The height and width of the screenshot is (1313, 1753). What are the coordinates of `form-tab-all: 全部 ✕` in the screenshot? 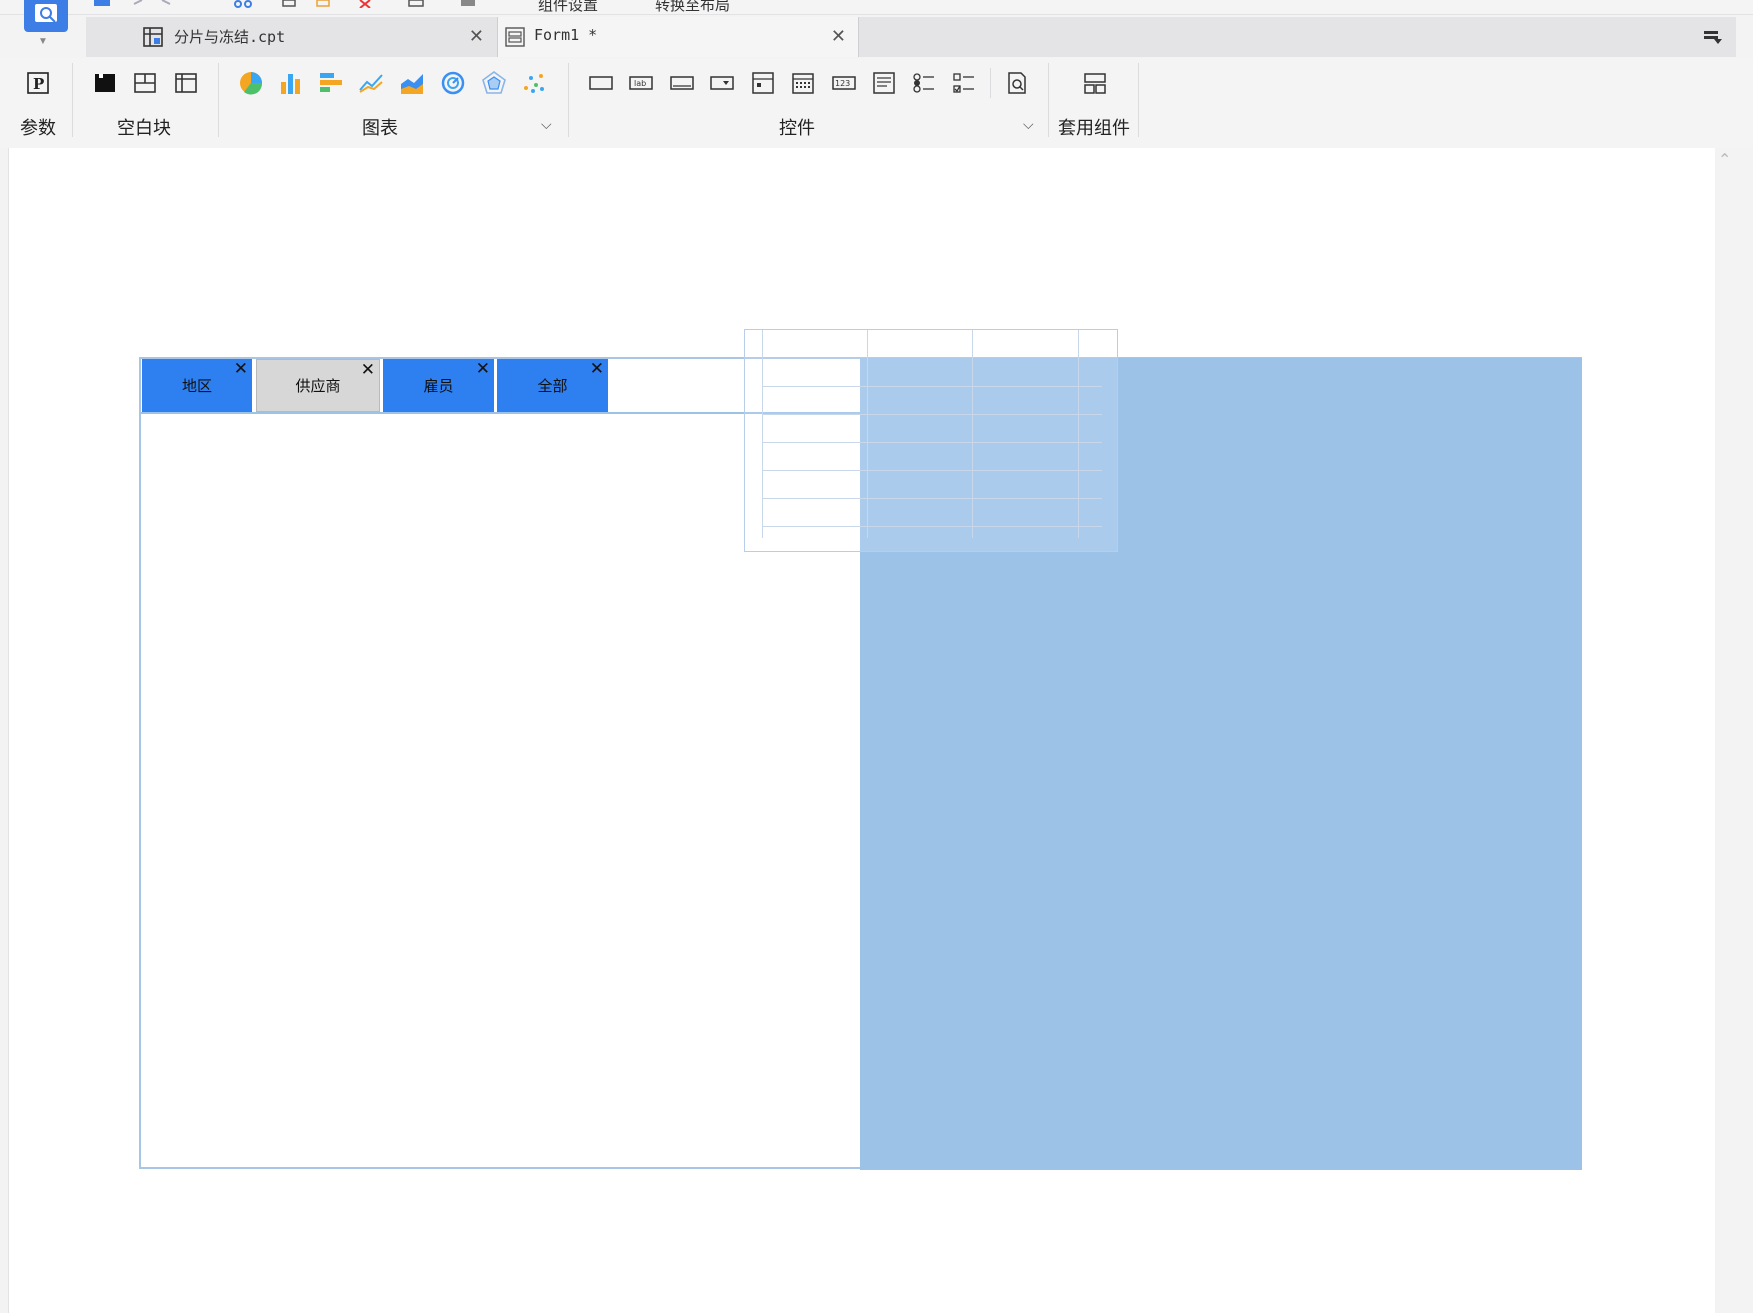 It's located at (552, 385).